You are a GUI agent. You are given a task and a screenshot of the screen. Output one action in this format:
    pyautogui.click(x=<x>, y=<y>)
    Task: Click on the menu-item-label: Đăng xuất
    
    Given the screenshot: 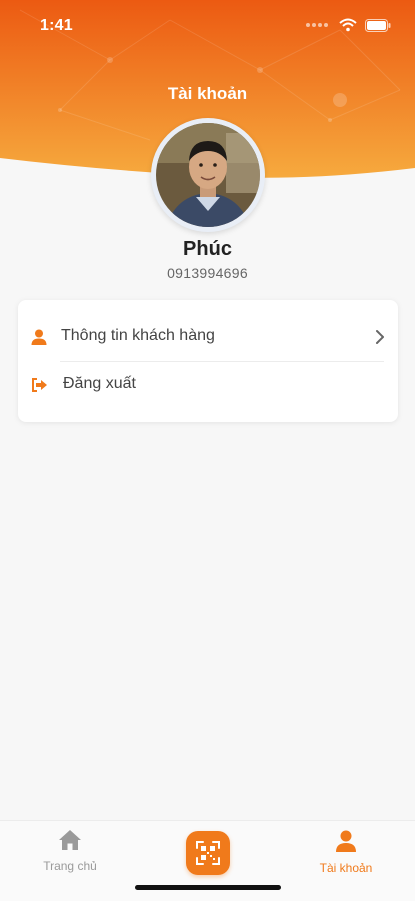 What is the action you would take?
    pyautogui.click(x=99, y=383)
    